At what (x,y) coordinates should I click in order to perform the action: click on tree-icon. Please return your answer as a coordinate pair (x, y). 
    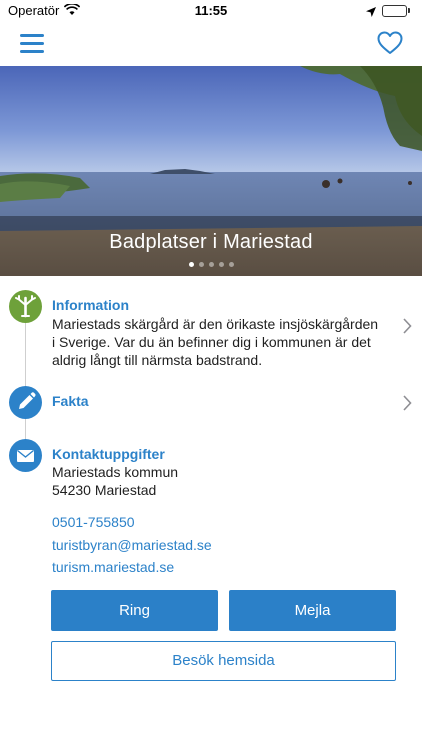
    Looking at the image, I should click on (25, 306).